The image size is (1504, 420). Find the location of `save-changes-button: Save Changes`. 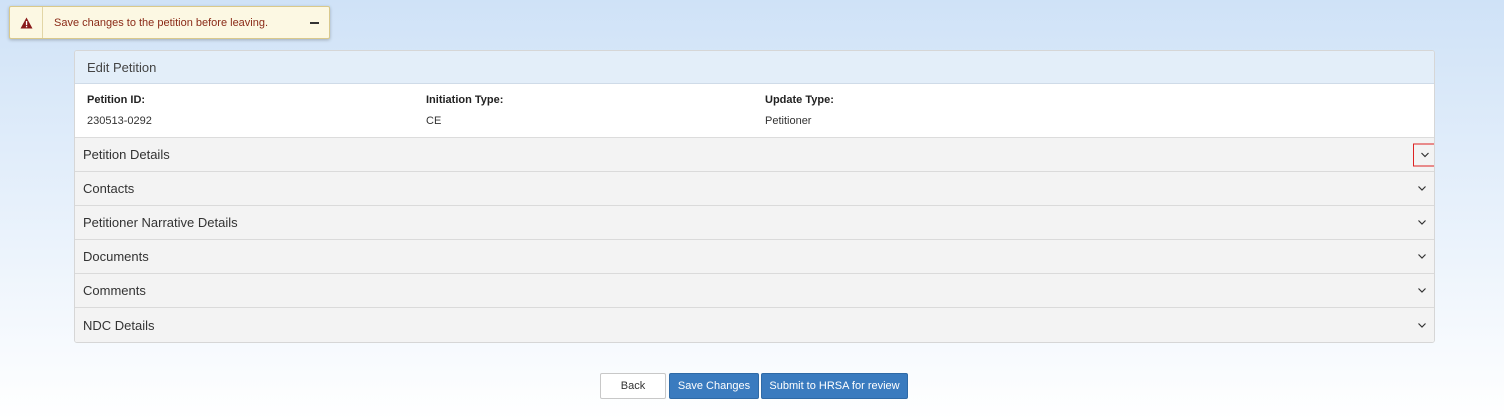

save-changes-button: Save Changes is located at coordinates (714, 386).